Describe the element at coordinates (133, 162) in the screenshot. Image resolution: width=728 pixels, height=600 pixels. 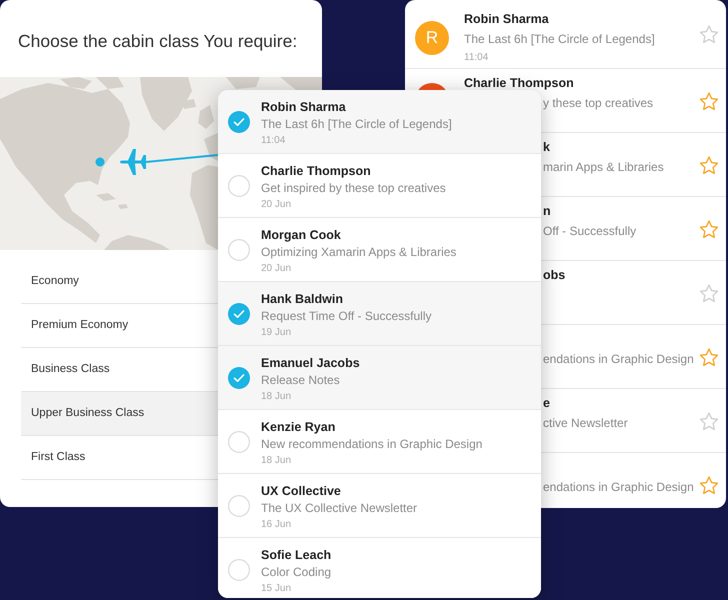
I see `airplane-icon` at that location.